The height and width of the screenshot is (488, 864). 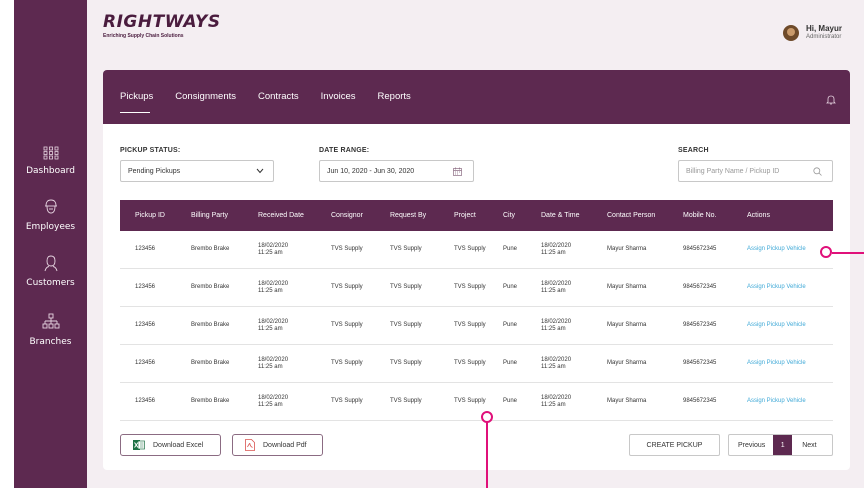 I want to click on download-excel-label: Download Excel, so click(x=178, y=445).